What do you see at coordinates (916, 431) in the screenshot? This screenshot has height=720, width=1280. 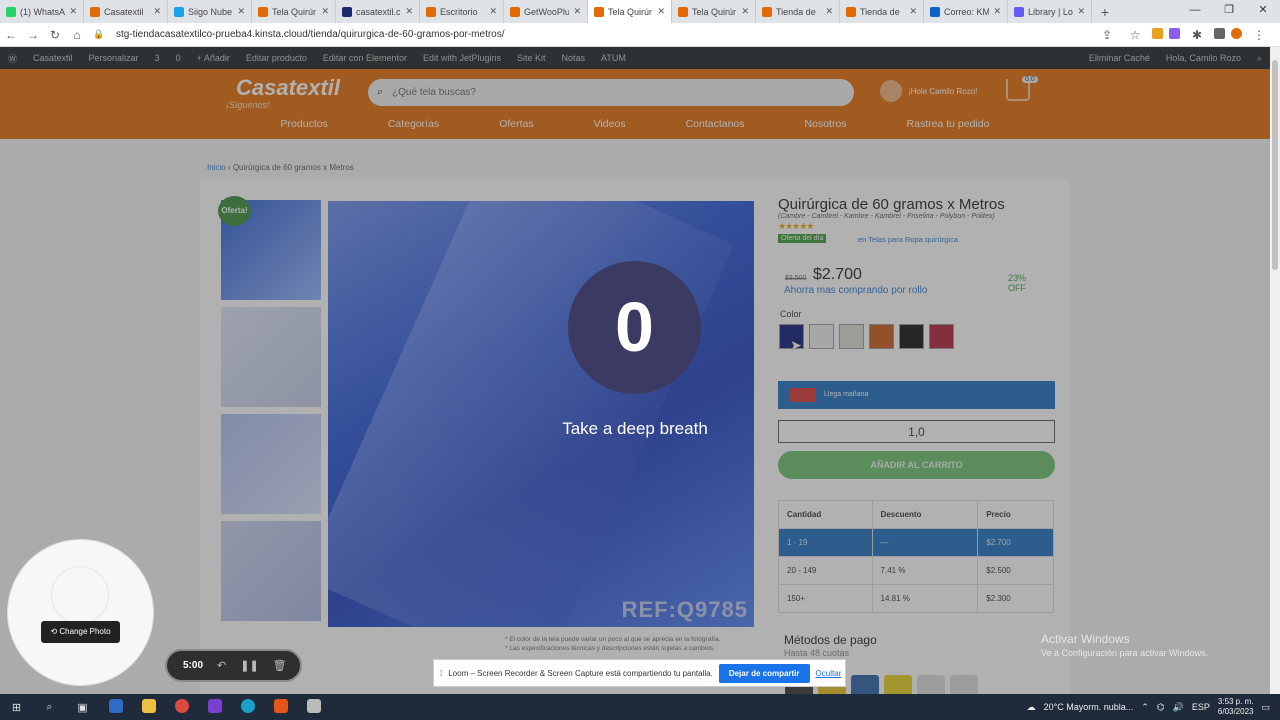 I see `quantity-input: 1,0` at bounding box center [916, 431].